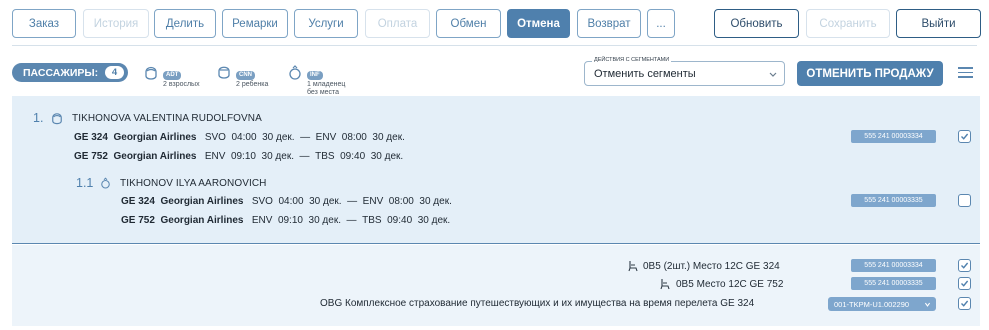 This screenshot has height=330, width=989. What do you see at coordinates (116, 23) in the screenshot?
I see `tab-history: История` at bounding box center [116, 23].